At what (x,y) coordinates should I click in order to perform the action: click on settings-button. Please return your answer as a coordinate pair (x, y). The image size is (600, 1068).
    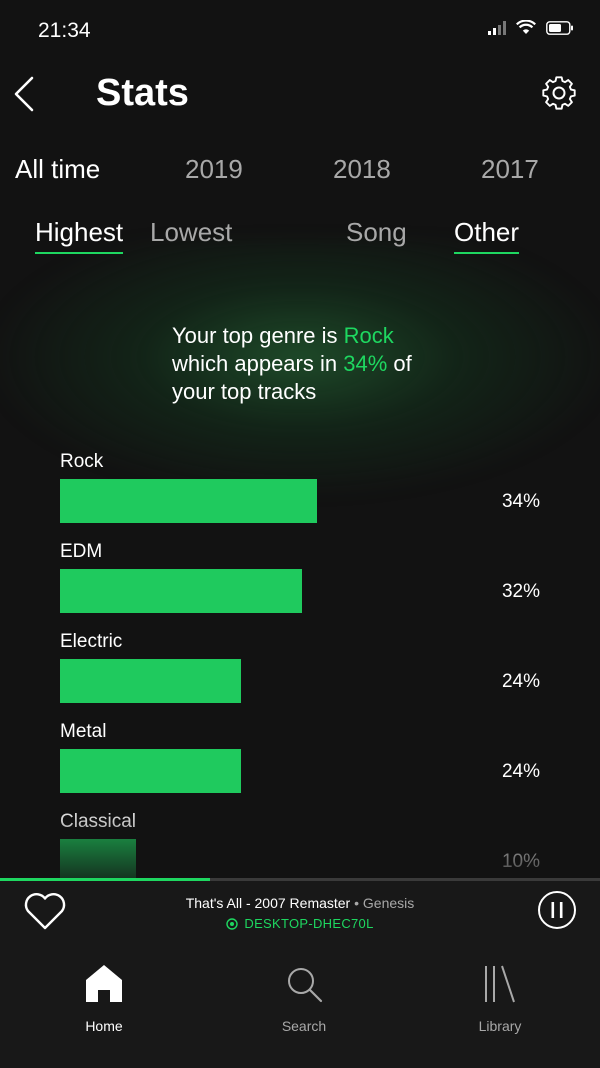
    Looking at the image, I should click on (559, 93).